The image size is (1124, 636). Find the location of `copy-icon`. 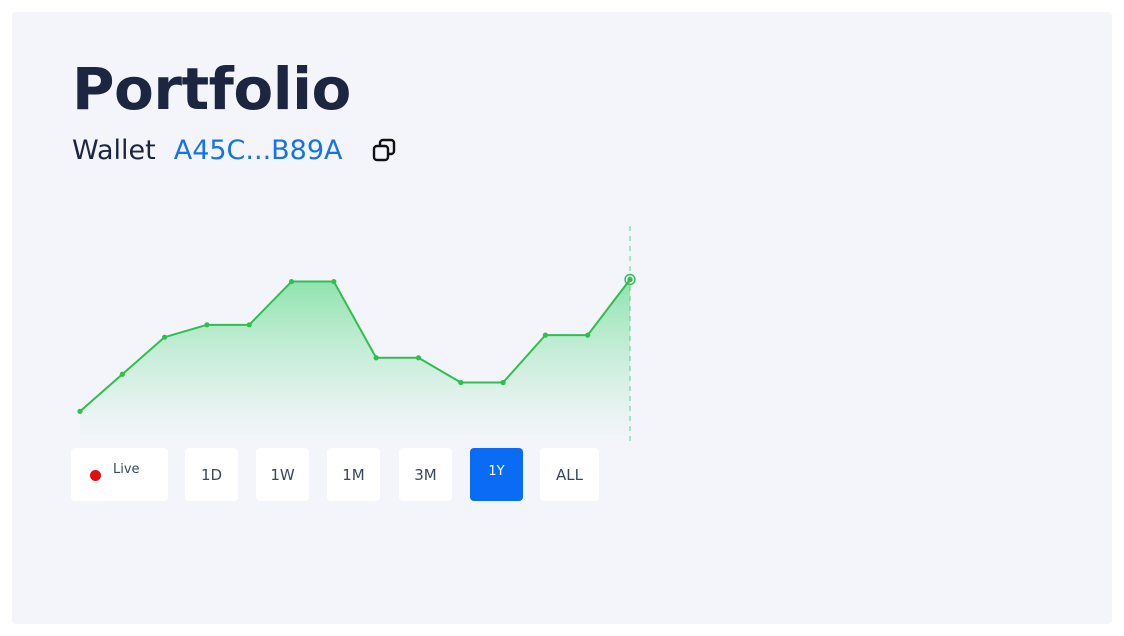

copy-icon is located at coordinates (384, 150).